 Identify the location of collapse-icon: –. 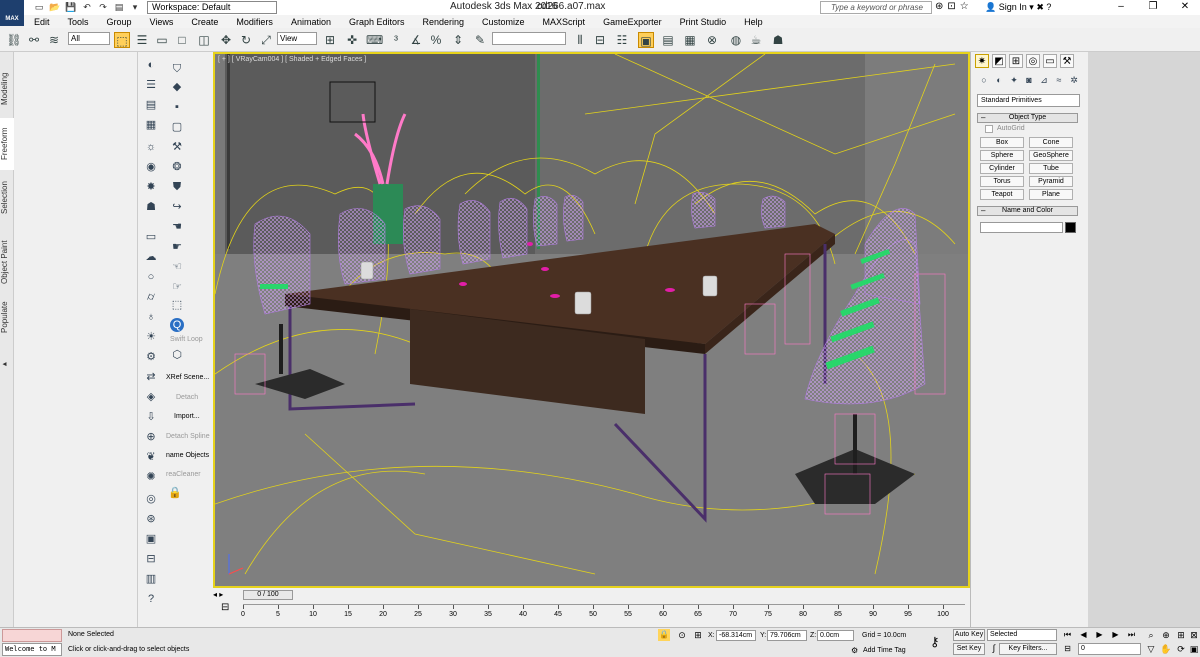
(983, 118).